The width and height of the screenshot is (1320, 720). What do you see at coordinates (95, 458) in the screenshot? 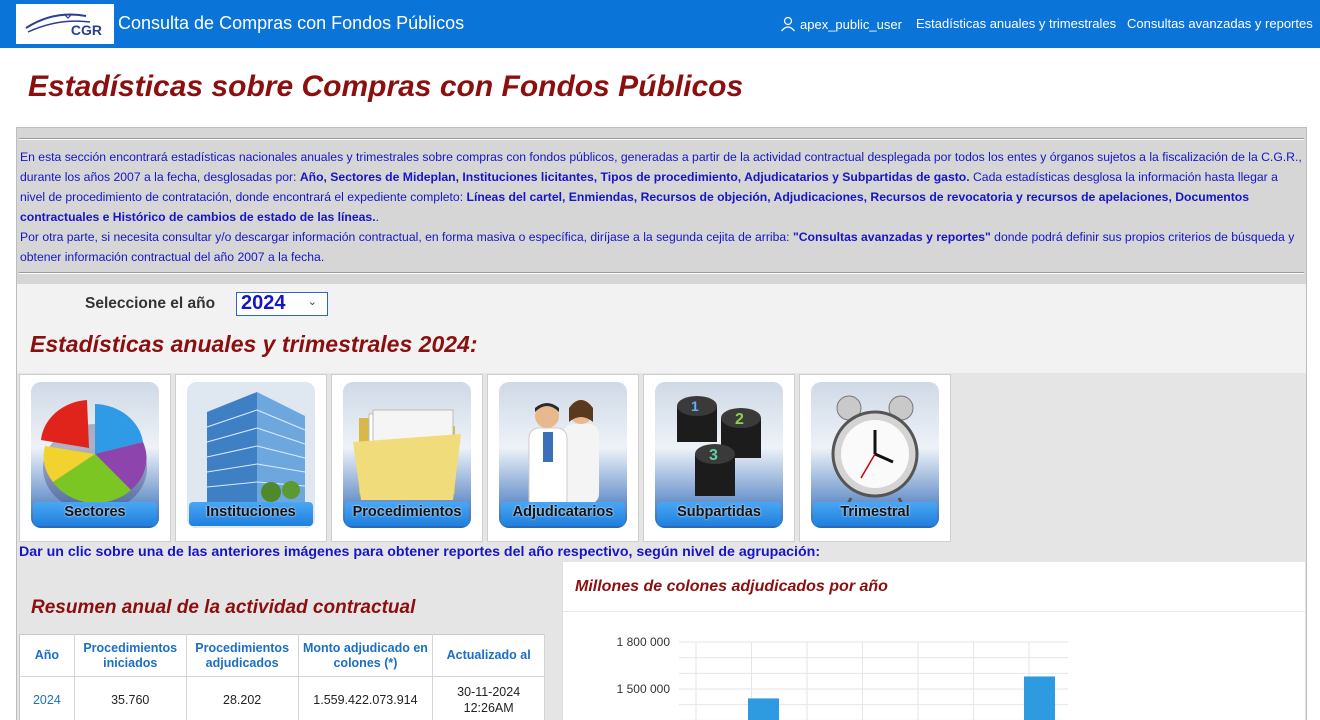
I see `tile-sectores: Sectores` at bounding box center [95, 458].